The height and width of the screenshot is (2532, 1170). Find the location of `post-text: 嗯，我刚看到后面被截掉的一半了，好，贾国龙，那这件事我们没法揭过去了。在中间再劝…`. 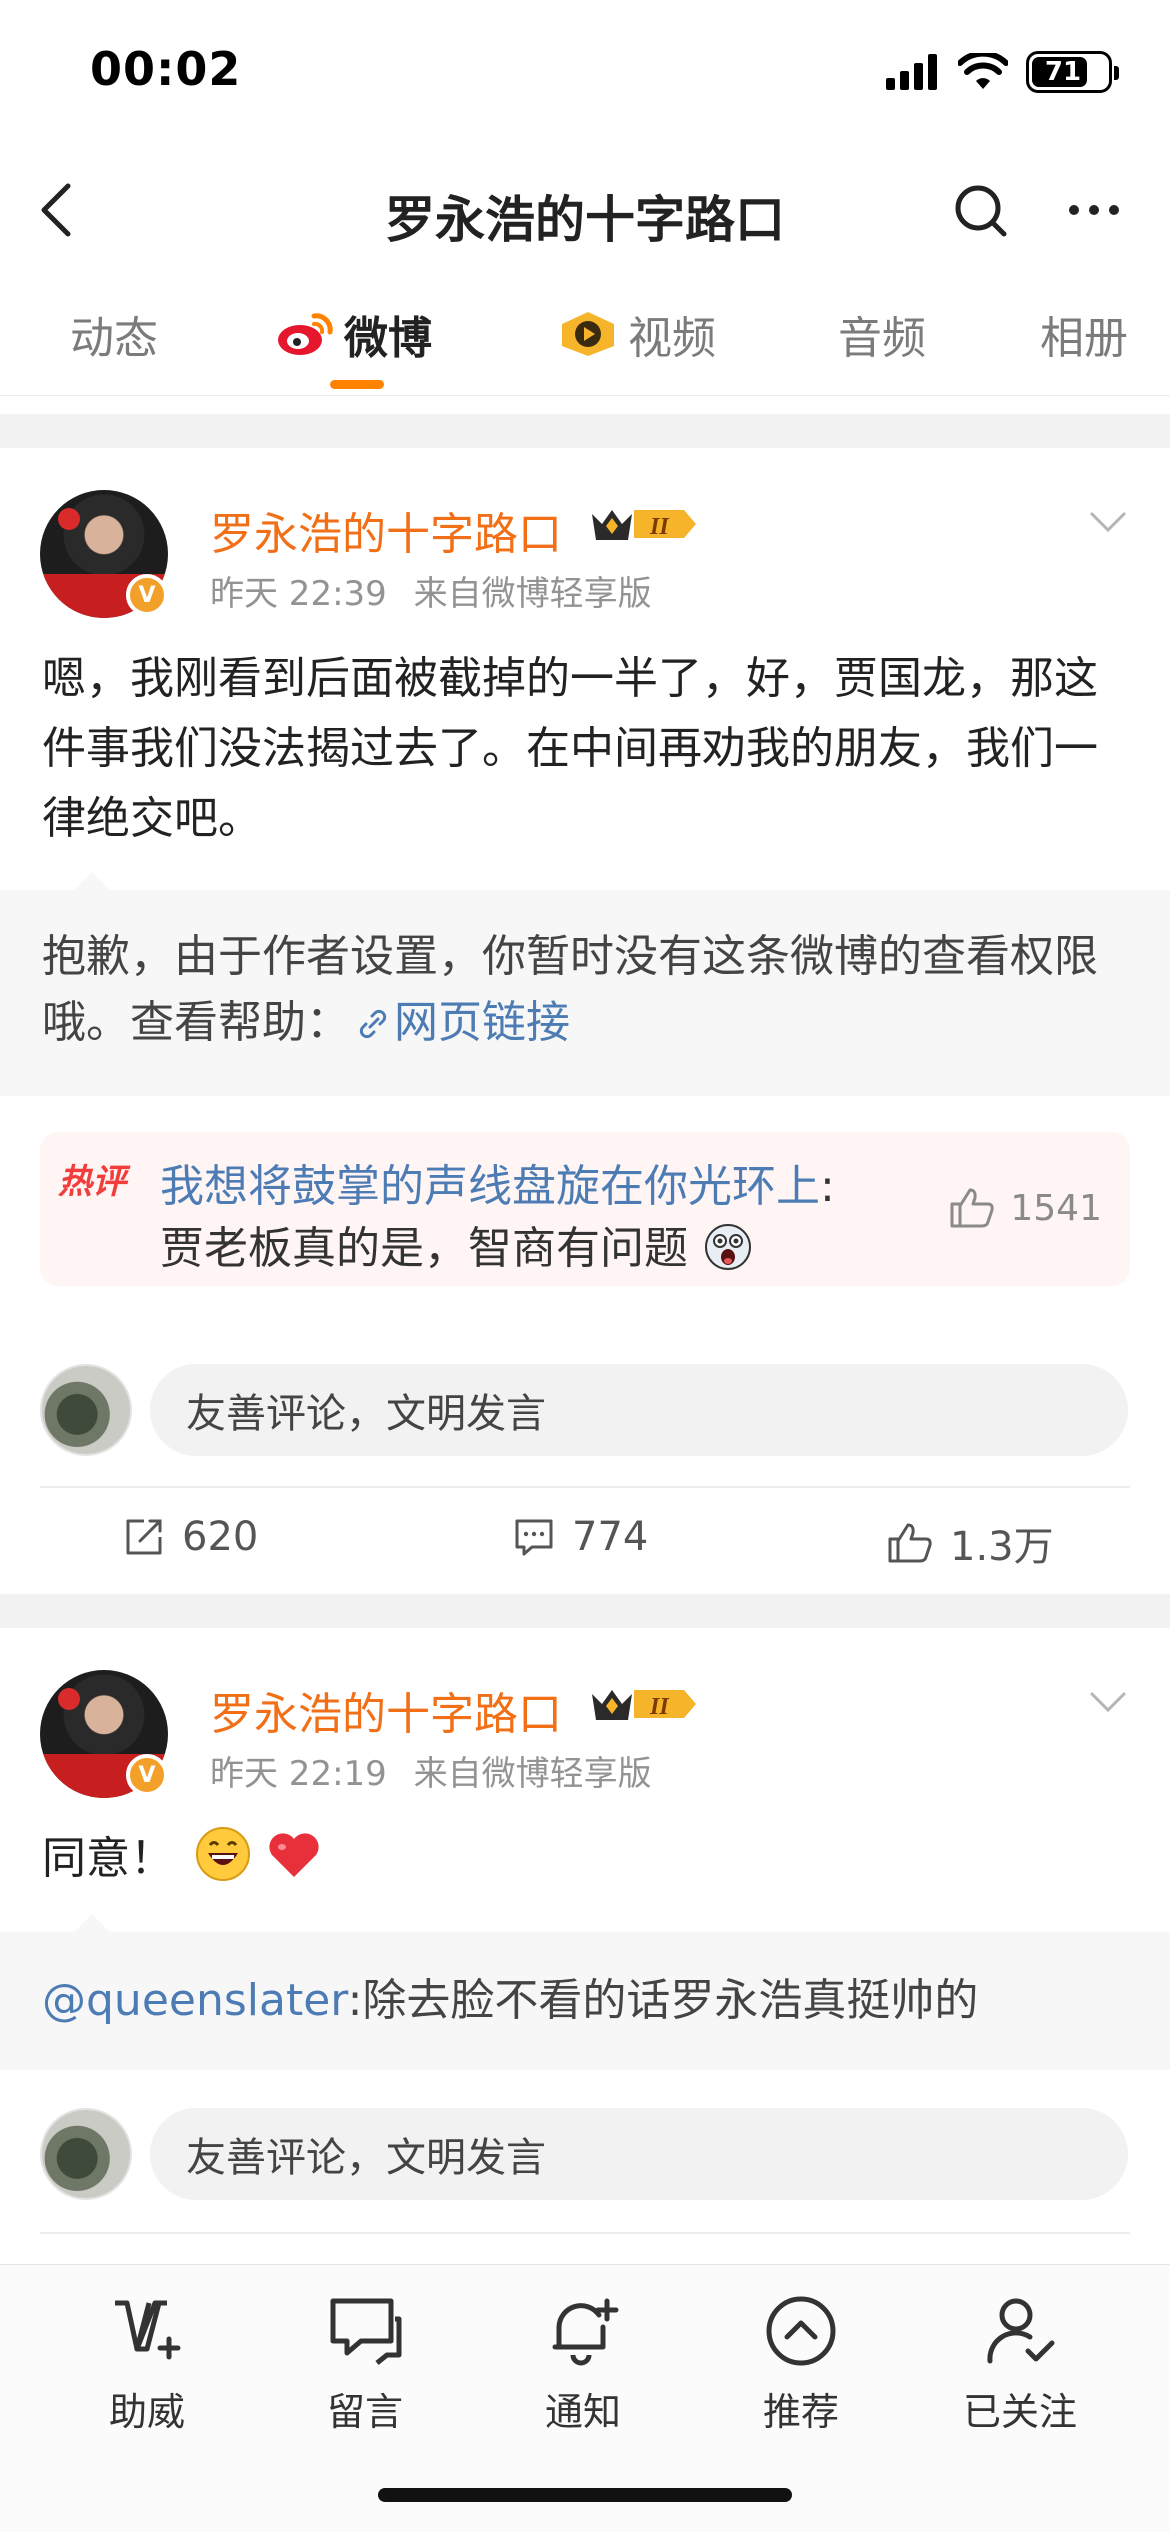

post-text: 嗯，我刚看到后面被截掉的一半了，好，贾国龙，那这件事我们没法揭过去了。在中间再劝… is located at coordinates (570, 748).